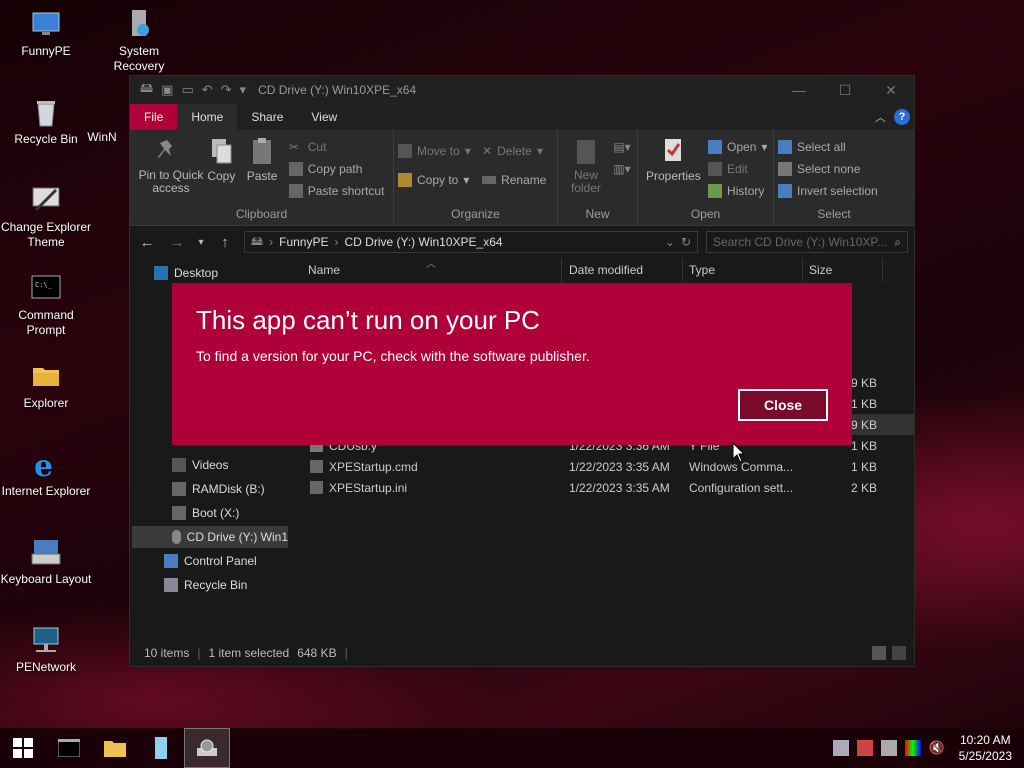 This screenshot has width=1024, height=768. I want to click on close-window-button: ✕, so click(891, 90).